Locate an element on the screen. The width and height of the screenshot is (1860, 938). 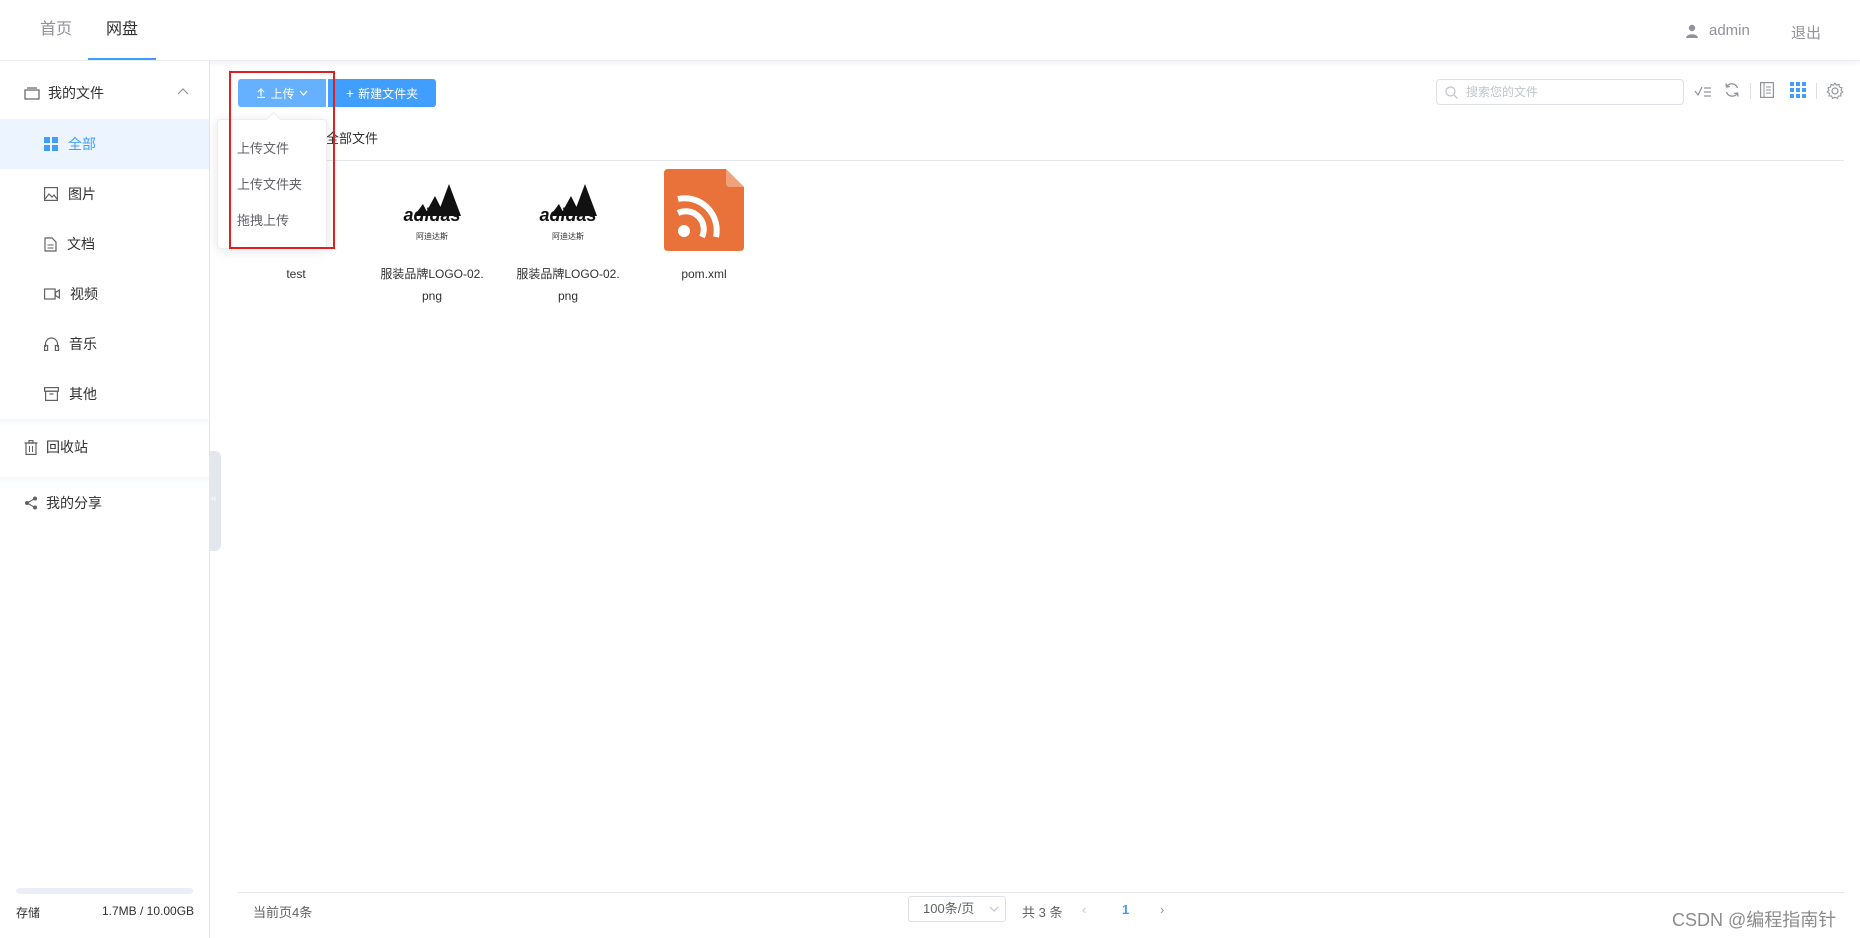
username: admin is located at coordinates (1729, 30).